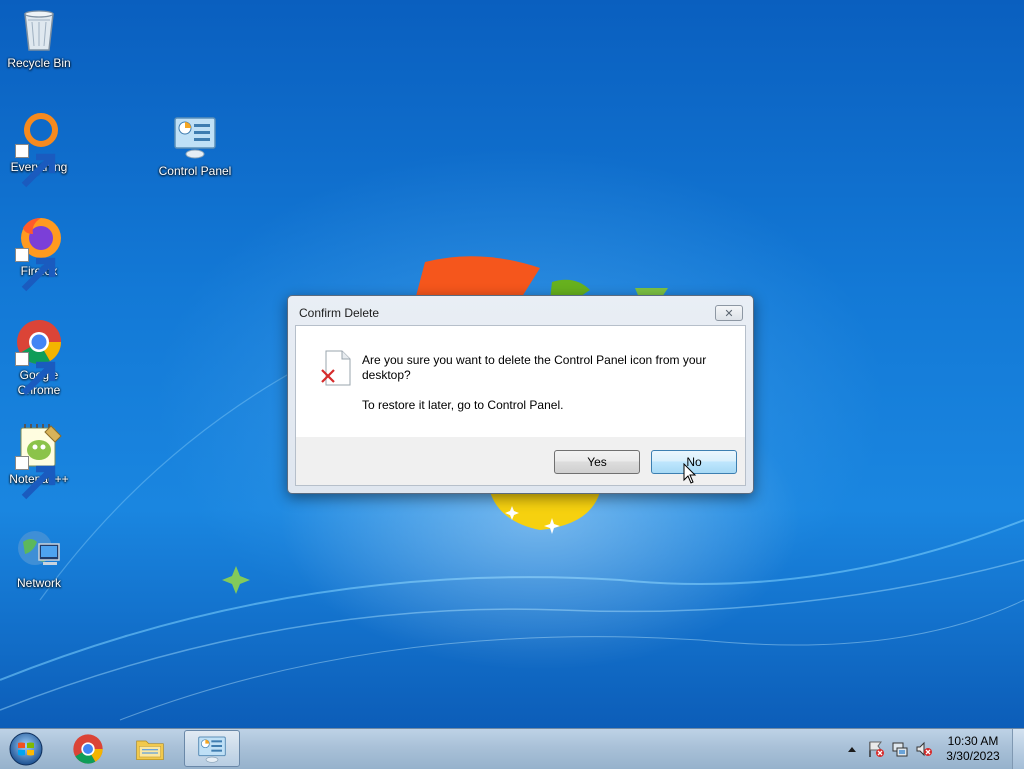 The width and height of the screenshot is (1024, 770). I want to click on taskbar-item-control-panel, so click(212, 748).